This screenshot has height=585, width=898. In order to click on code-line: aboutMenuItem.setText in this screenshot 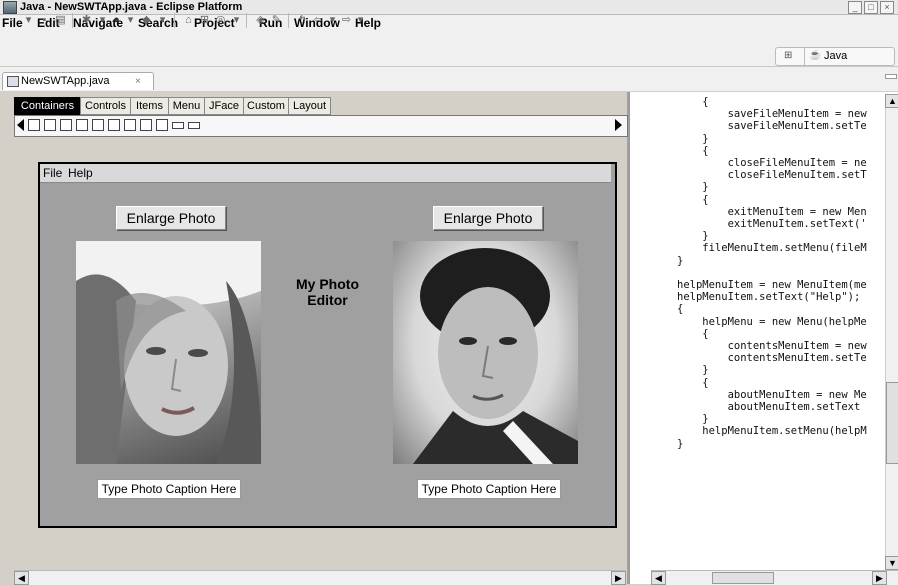, I will do `click(769, 407)`.